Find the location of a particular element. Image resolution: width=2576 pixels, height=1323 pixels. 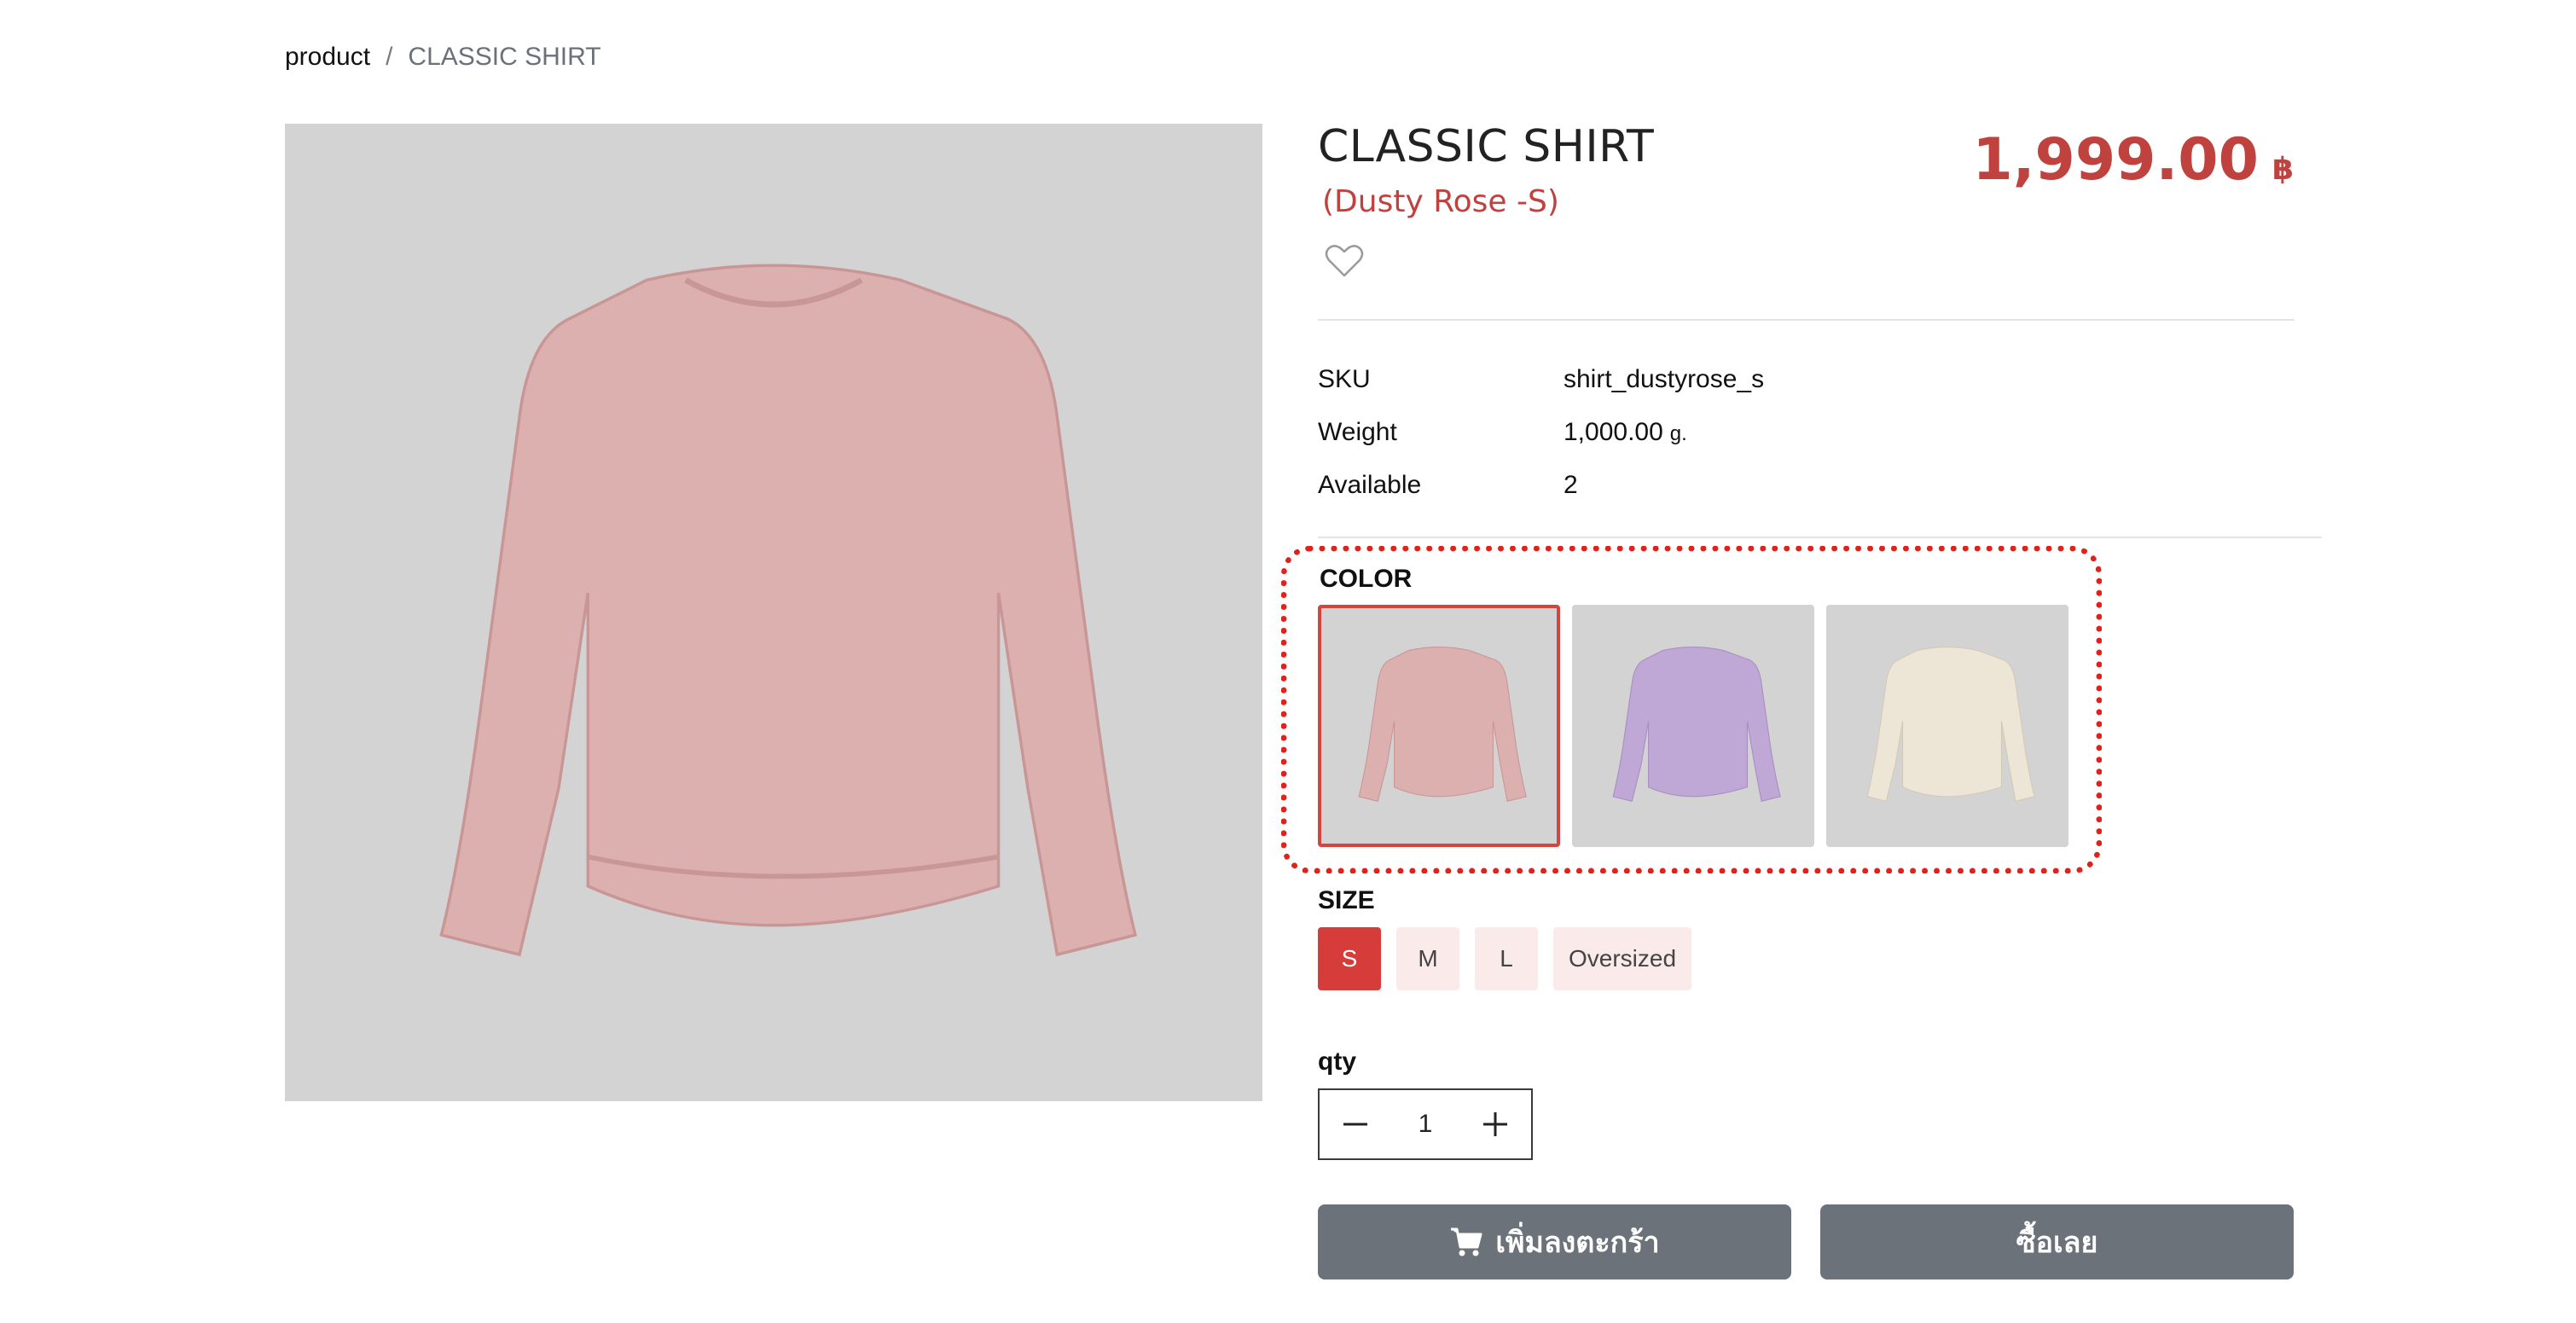

price-currency: ฿ is located at coordinates (2282, 169).